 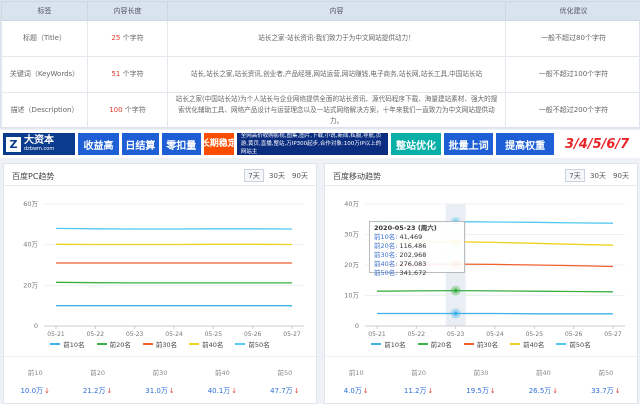 I want to click on rank-stat-number: 21.2万, so click(x=94, y=391).